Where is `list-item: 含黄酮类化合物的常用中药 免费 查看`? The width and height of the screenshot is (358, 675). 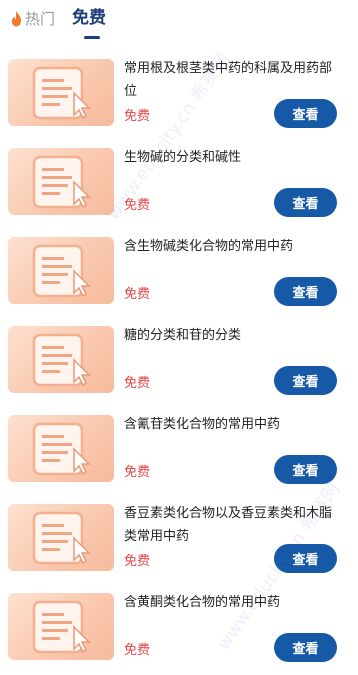
list-item: 含黄酮类化合物的常用中药 免费 查看 is located at coordinates (179, 632).